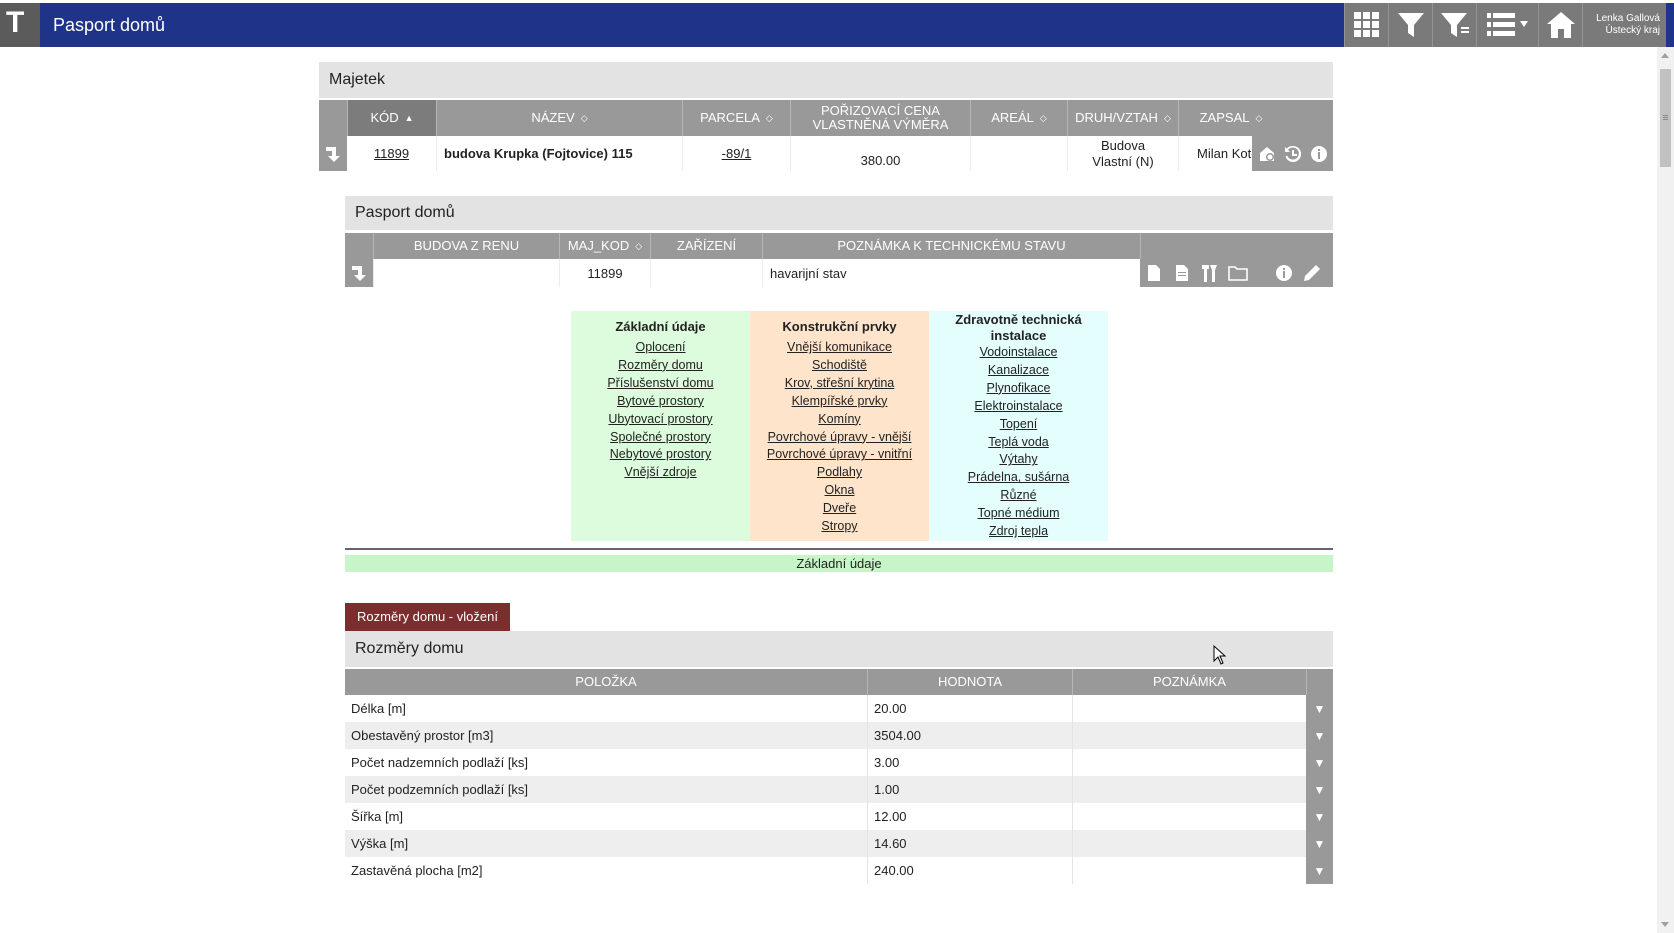  What do you see at coordinates (1018, 389) in the screenshot?
I see `nav-link: Plynofikace` at bounding box center [1018, 389].